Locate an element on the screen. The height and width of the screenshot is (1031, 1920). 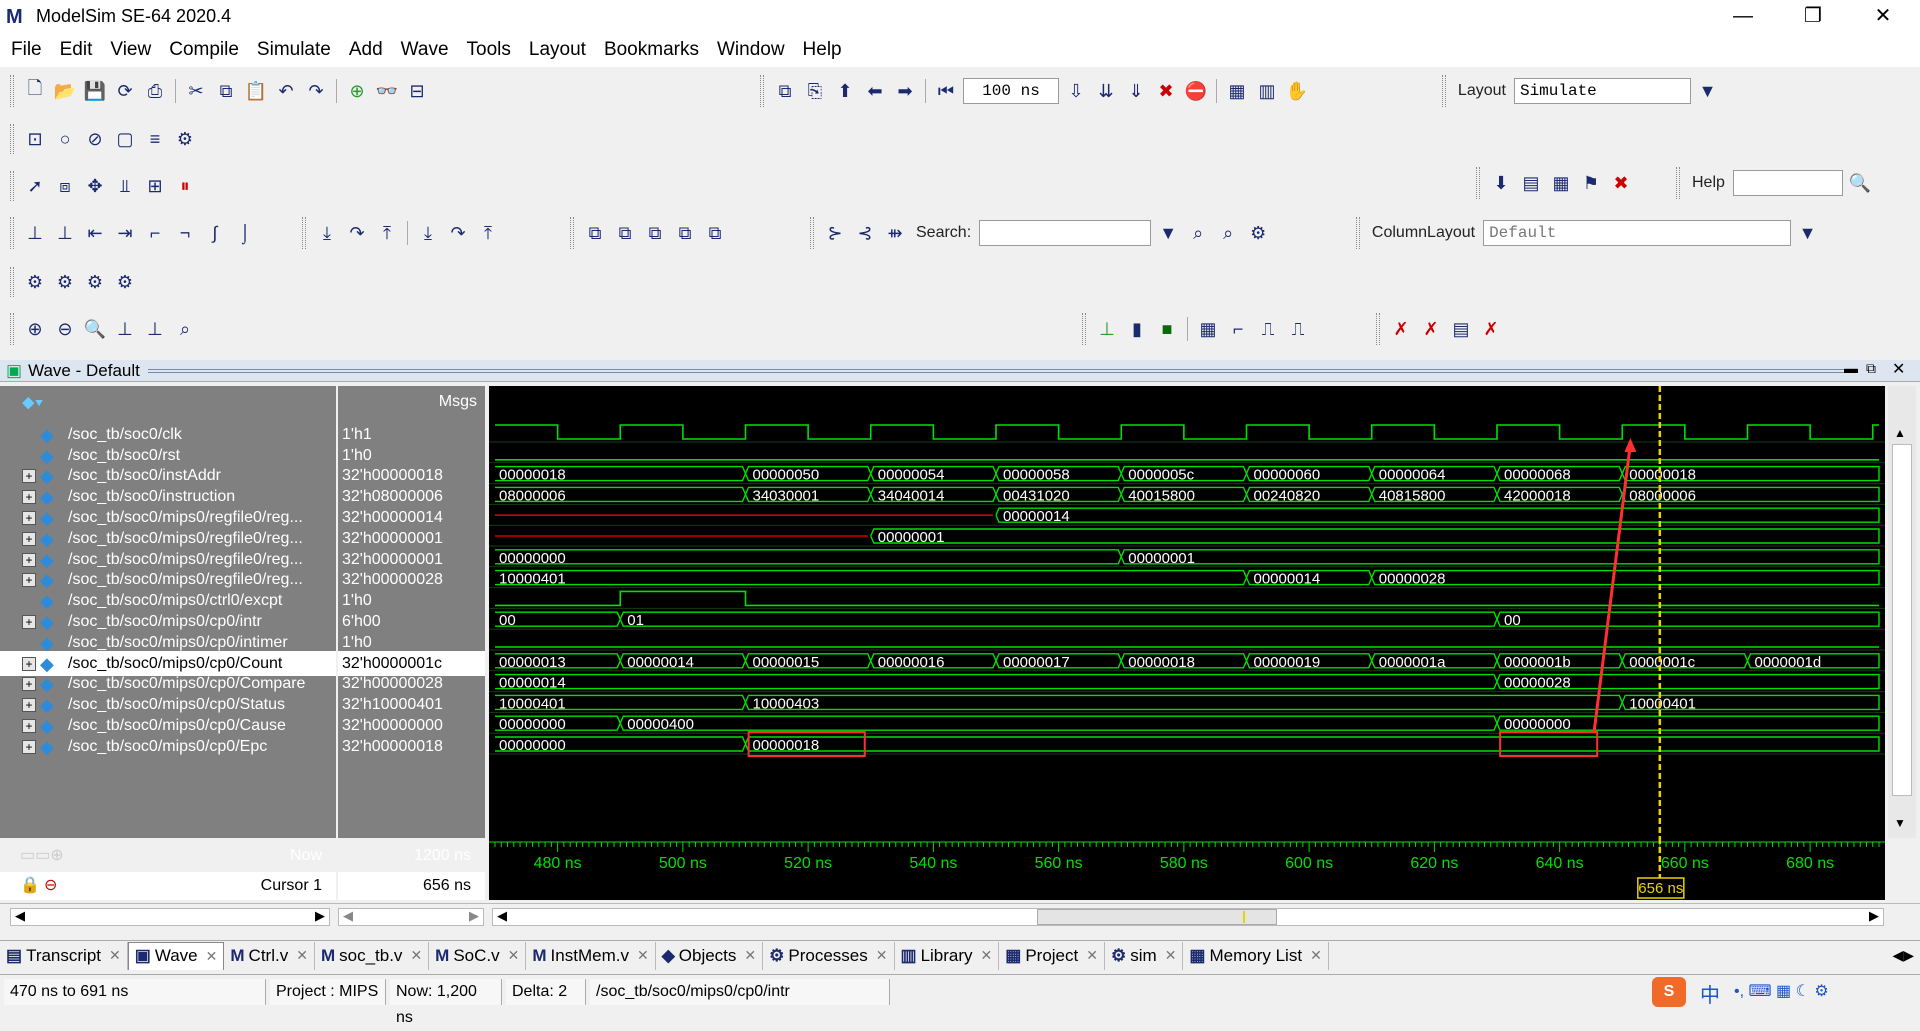
minimize-pane-icon: ▬ is located at coordinates (1851, 368).